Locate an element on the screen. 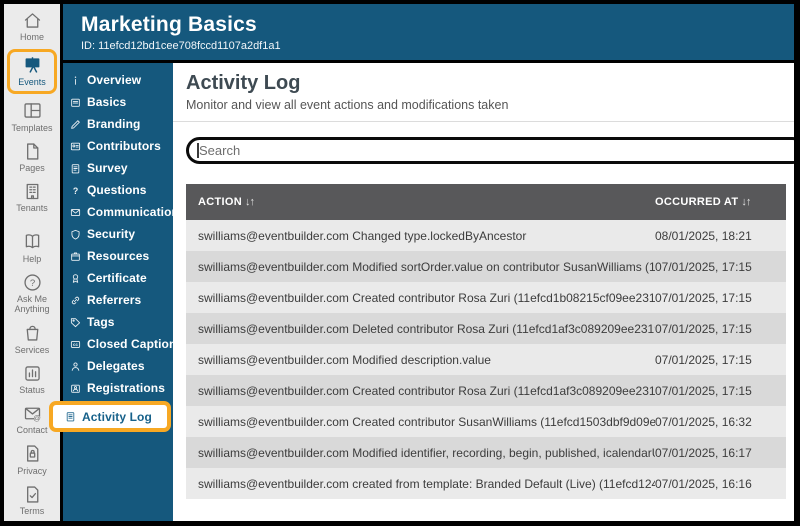  text-cursor is located at coordinates (198, 150).